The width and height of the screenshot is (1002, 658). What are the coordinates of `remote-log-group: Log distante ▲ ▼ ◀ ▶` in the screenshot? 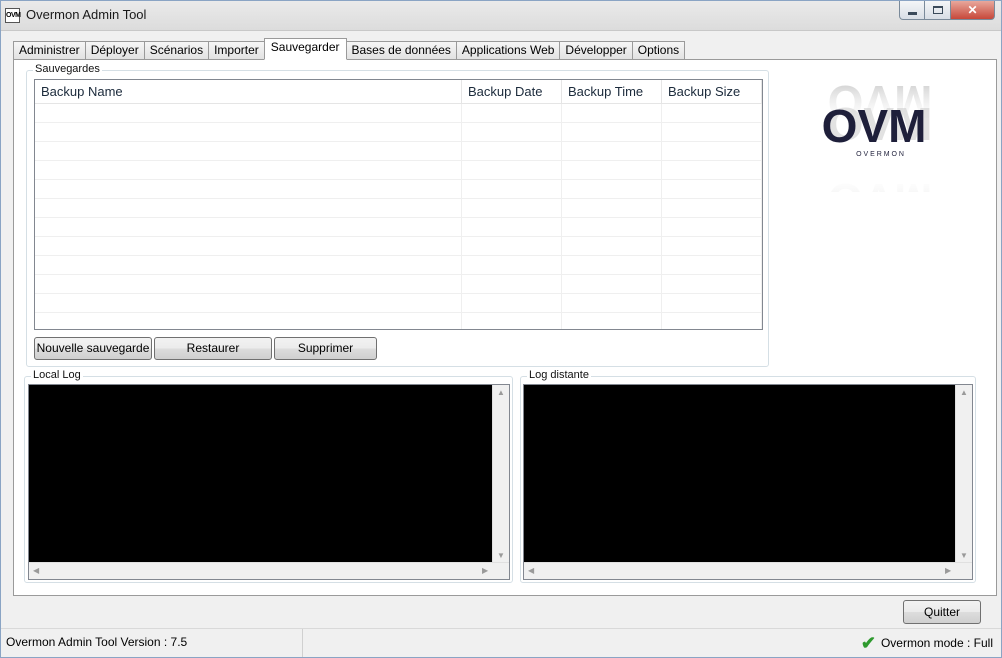 It's located at (748, 476).